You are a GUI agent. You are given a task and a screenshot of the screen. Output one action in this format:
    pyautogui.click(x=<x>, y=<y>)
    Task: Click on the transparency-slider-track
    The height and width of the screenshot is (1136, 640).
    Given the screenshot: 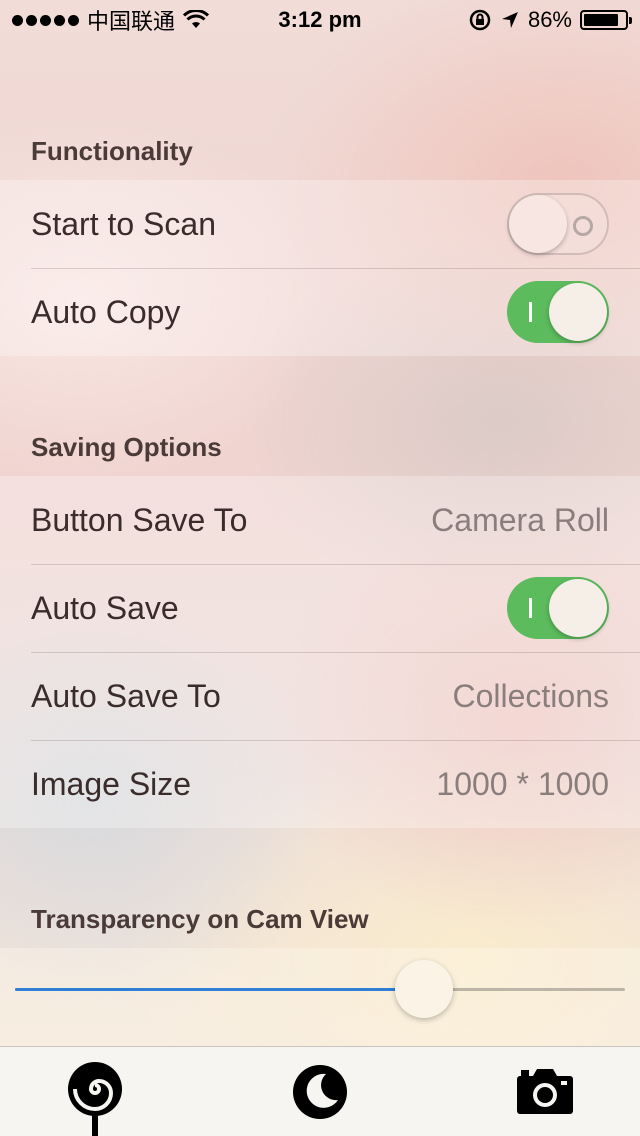 What is the action you would take?
    pyautogui.click(x=320, y=989)
    